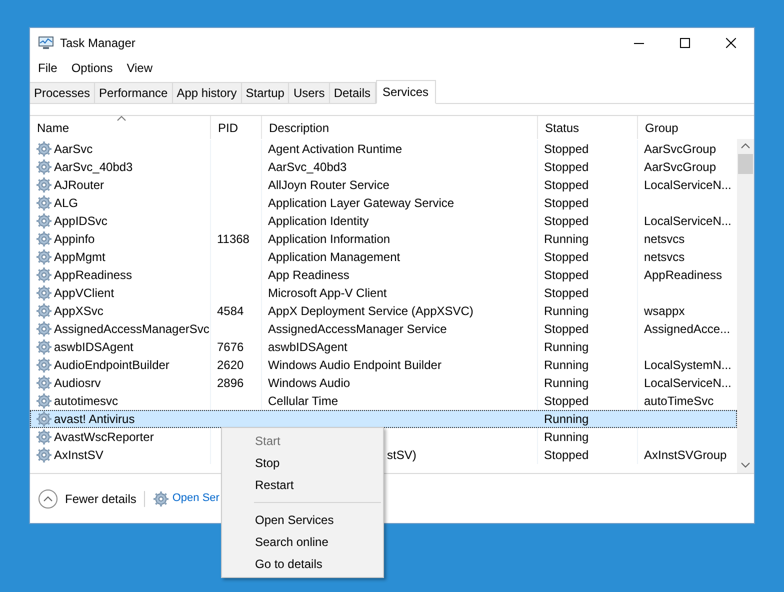  What do you see at coordinates (94, 419) in the screenshot?
I see `table-cell-text: avast! Antivirus` at bounding box center [94, 419].